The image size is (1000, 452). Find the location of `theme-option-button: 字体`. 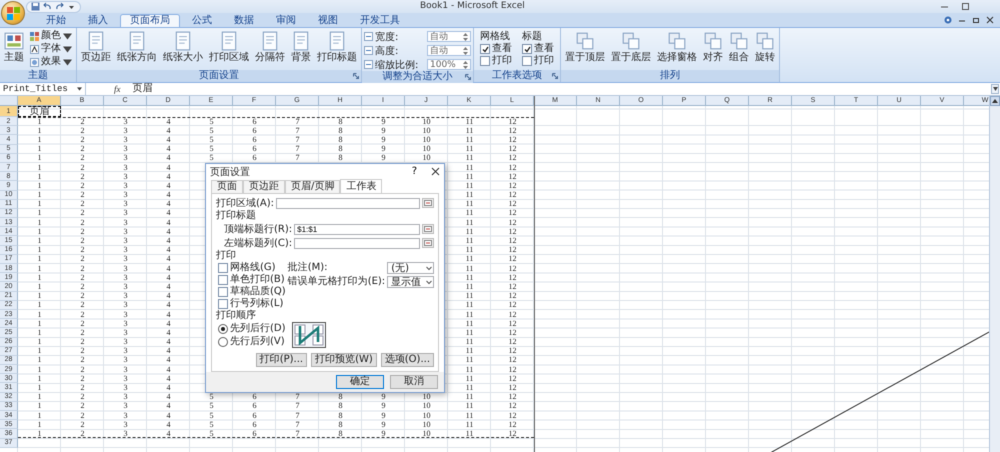

theme-option-button: 字体 is located at coordinates (51, 49).